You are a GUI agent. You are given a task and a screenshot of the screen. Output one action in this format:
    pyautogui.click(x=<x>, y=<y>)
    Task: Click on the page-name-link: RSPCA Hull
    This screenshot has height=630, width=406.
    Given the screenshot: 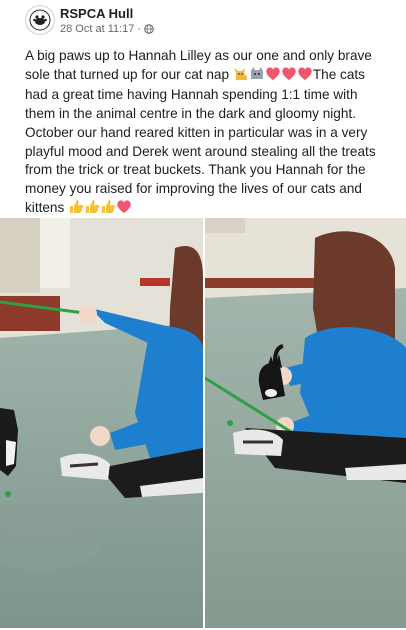 What is the action you would take?
    pyautogui.click(x=96, y=13)
    